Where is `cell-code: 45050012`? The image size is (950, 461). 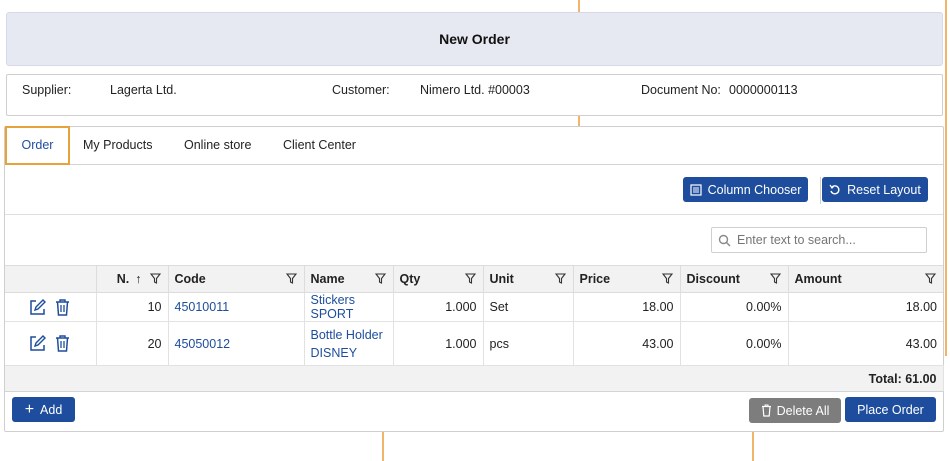 cell-code: 45050012 is located at coordinates (236, 343).